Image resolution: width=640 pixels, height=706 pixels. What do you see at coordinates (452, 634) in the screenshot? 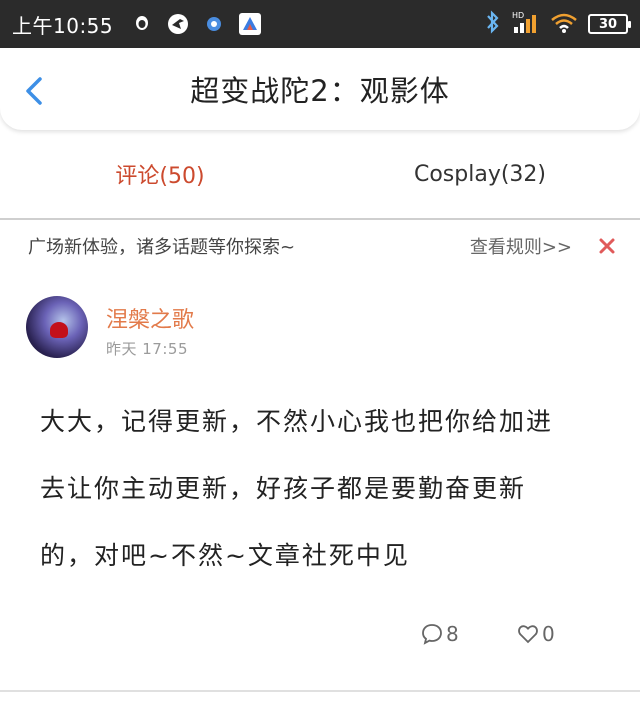
I see `comment-count: 8` at bounding box center [452, 634].